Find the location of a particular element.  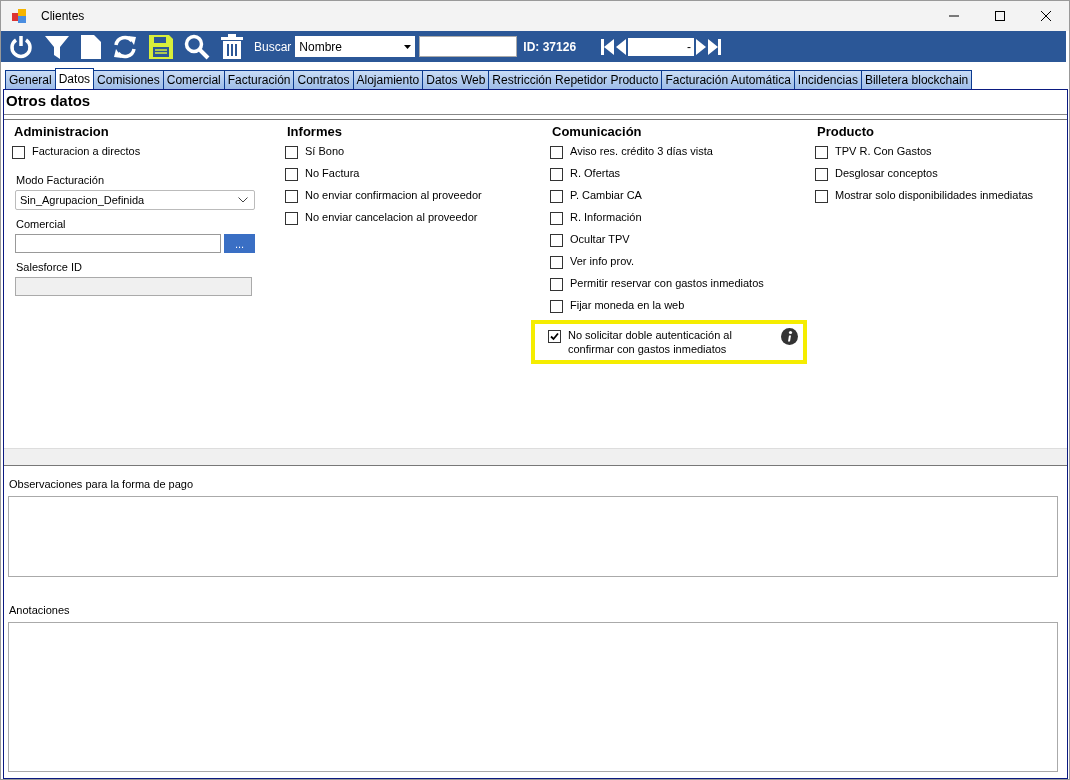

checkbox-label: Mostrar solo disponibilidades inmediatas is located at coordinates (934, 195).